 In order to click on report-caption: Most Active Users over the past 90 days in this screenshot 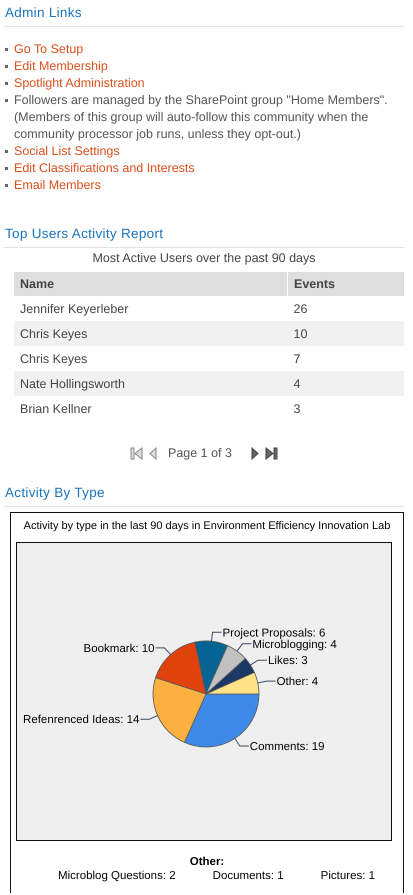, I will do `click(204, 258)`.